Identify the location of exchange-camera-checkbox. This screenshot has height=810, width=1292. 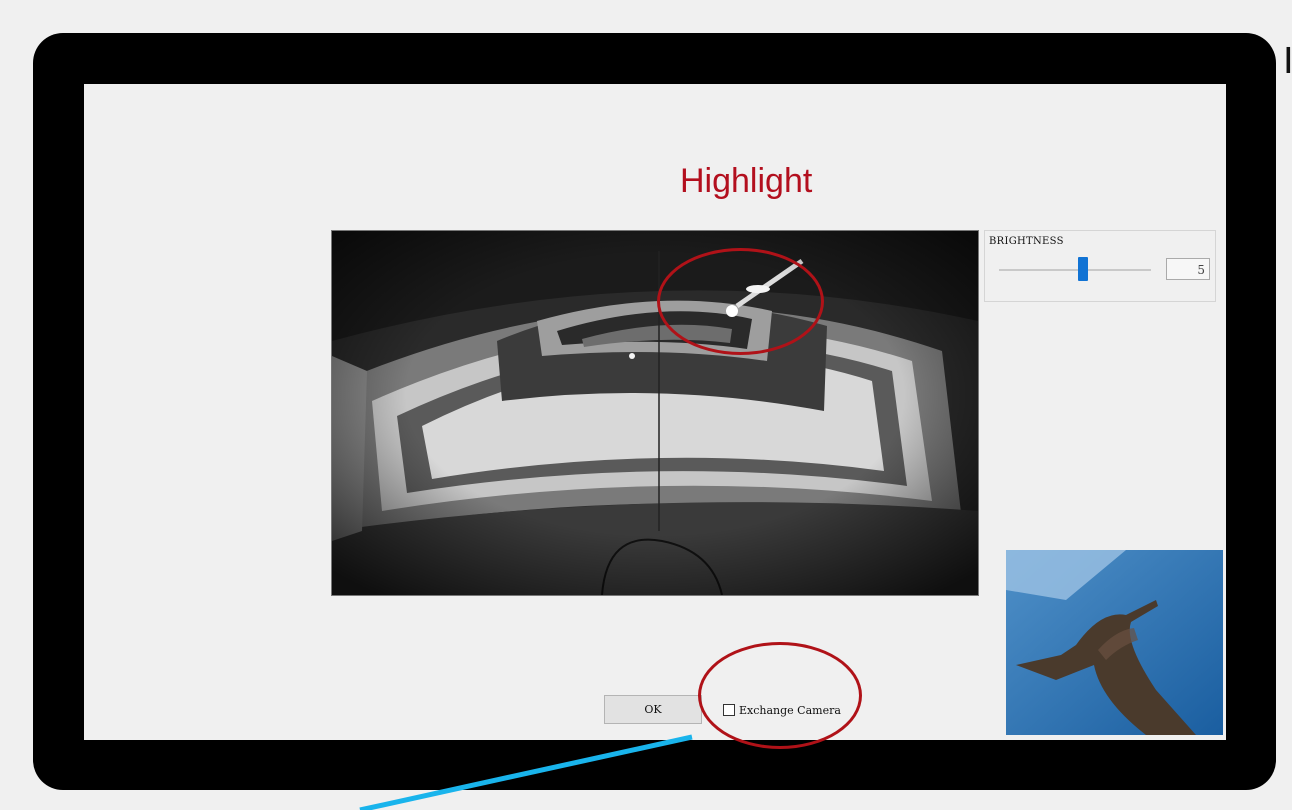
(729, 710).